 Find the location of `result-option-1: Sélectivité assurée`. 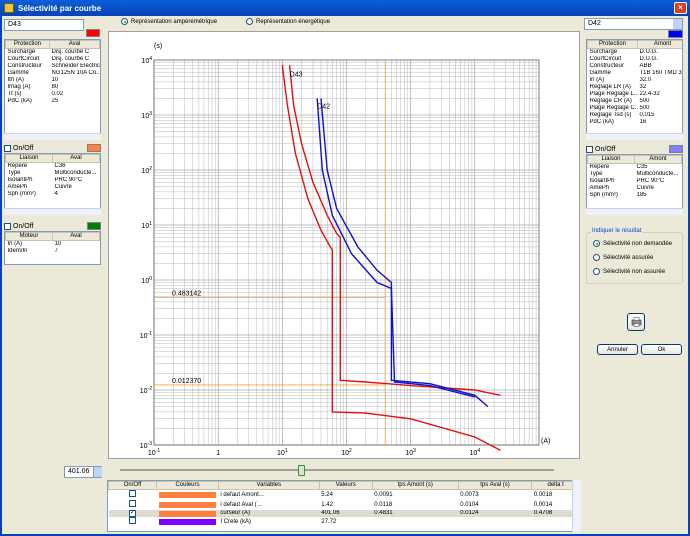

result-option-1: Sélectivité assurée is located at coordinates (623, 257).